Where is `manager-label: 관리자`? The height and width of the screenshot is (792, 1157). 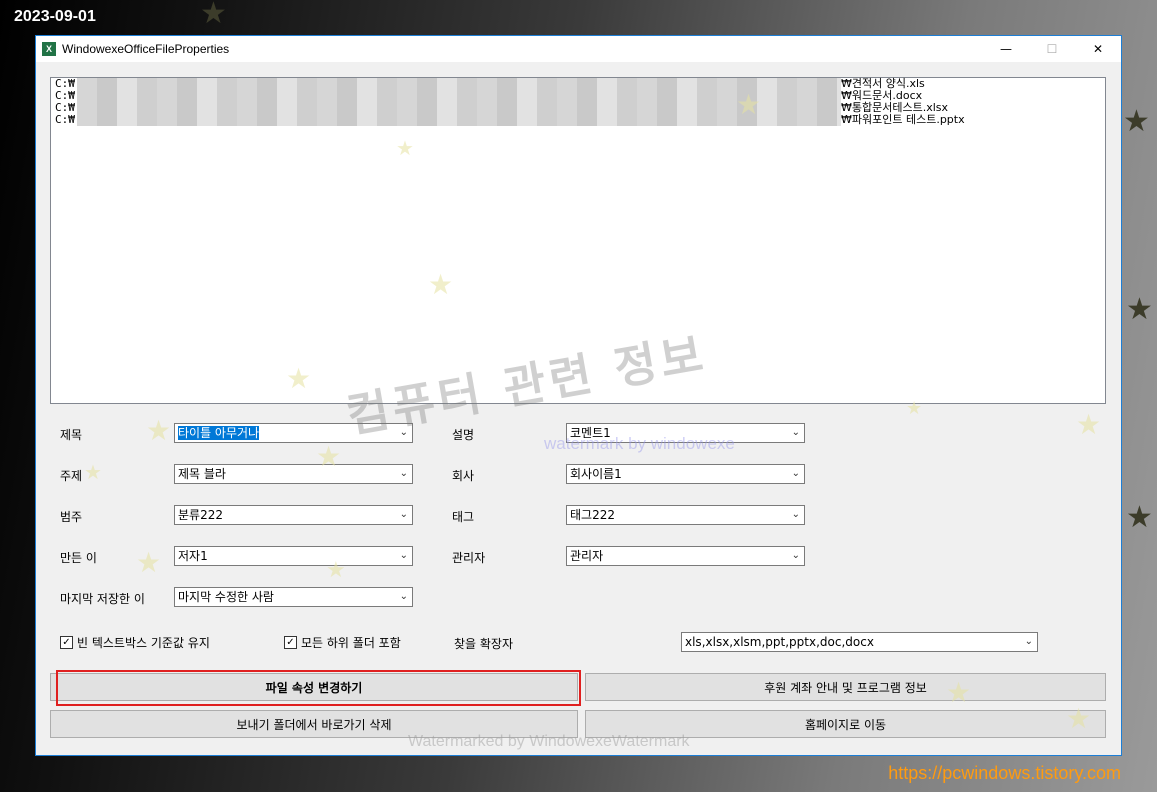
manager-label: 관리자 is located at coordinates (469, 558).